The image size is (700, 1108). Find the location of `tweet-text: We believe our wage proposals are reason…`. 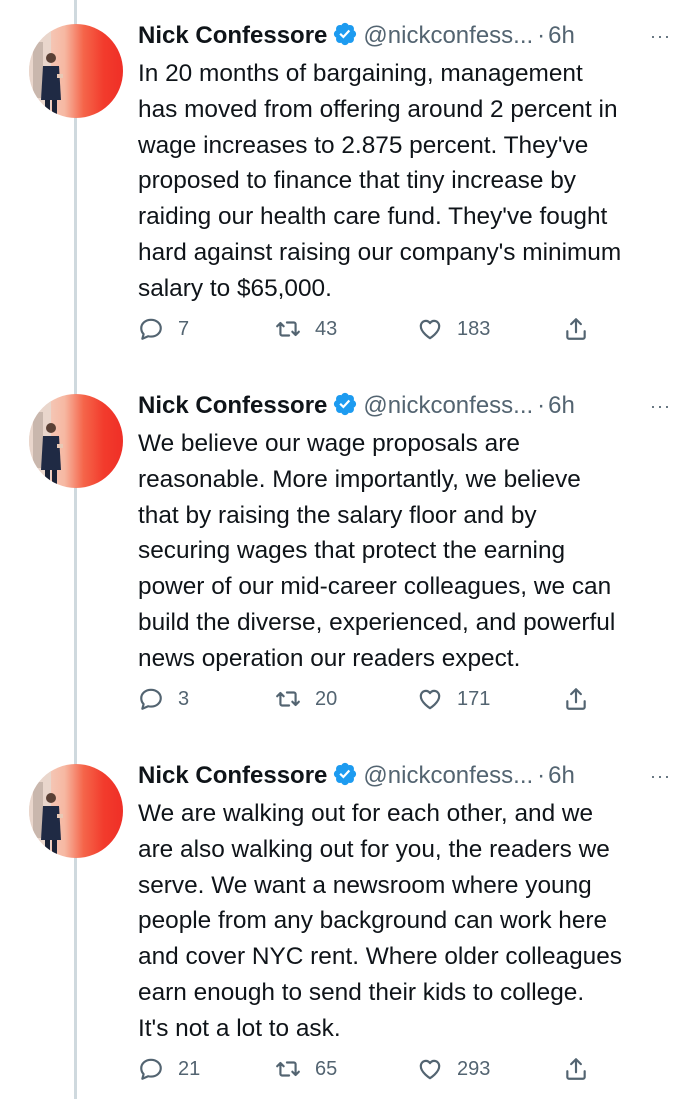

tweet-text: We believe our wage proposals are reason… is located at coordinates (377, 551).